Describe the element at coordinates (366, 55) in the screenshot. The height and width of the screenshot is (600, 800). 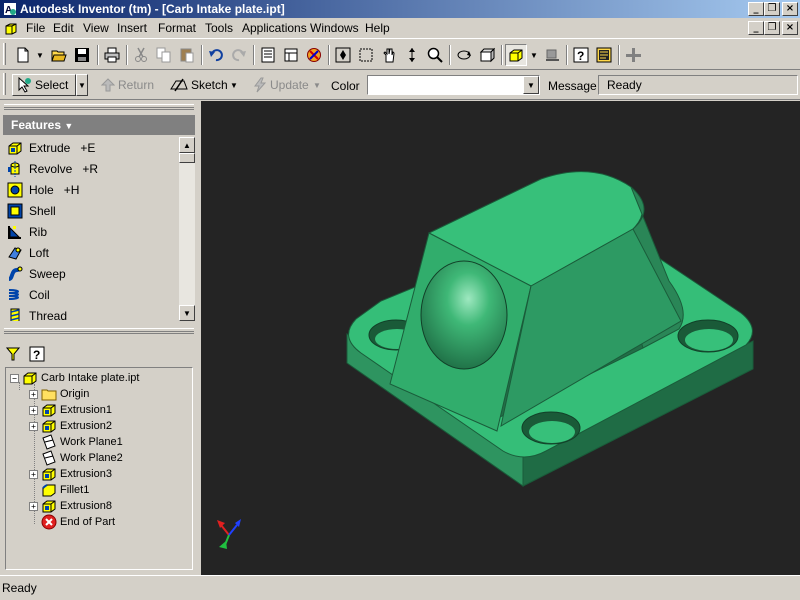
I see `zoom-window-select-button` at that location.